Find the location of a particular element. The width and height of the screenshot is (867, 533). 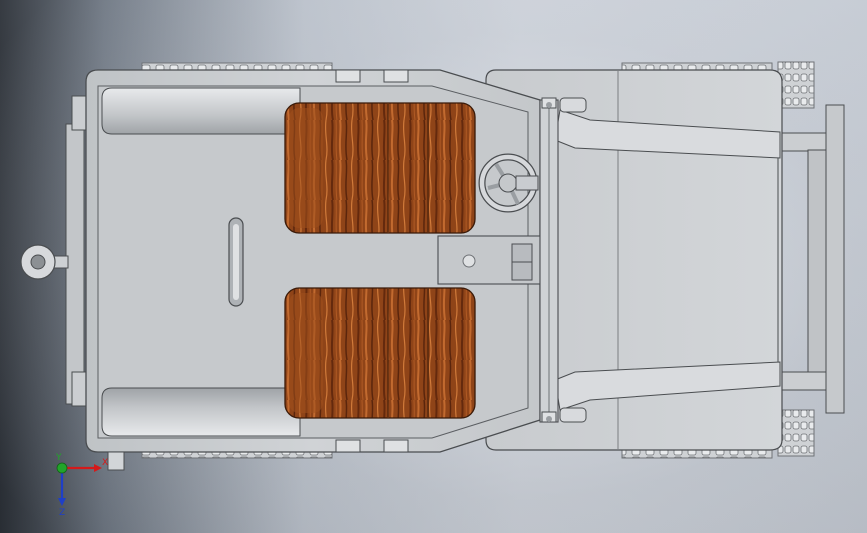

z-axis-label: Z is located at coordinates (62, 513).